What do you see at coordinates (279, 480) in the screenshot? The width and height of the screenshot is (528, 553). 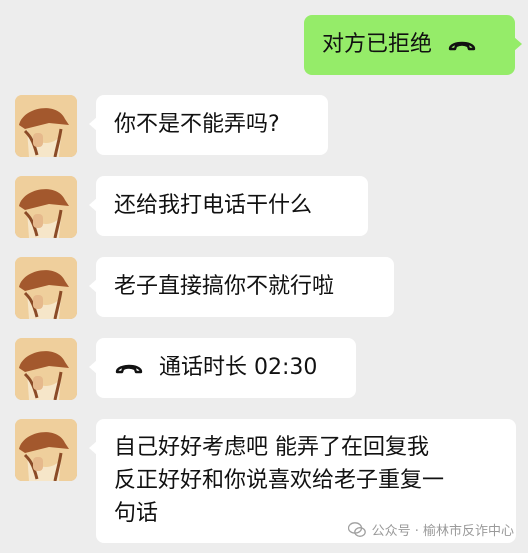 I see `message-line: 反正好好和你说喜欢给老子重复一` at bounding box center [279, 480].